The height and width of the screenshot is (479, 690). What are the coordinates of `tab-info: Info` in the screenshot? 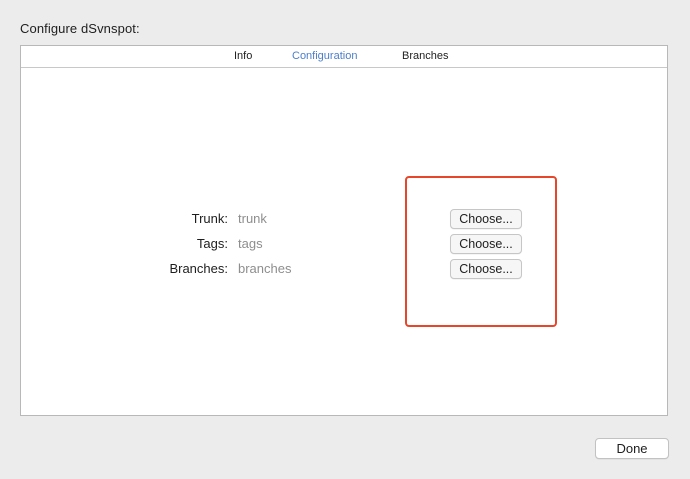 It's located at (243, 56).